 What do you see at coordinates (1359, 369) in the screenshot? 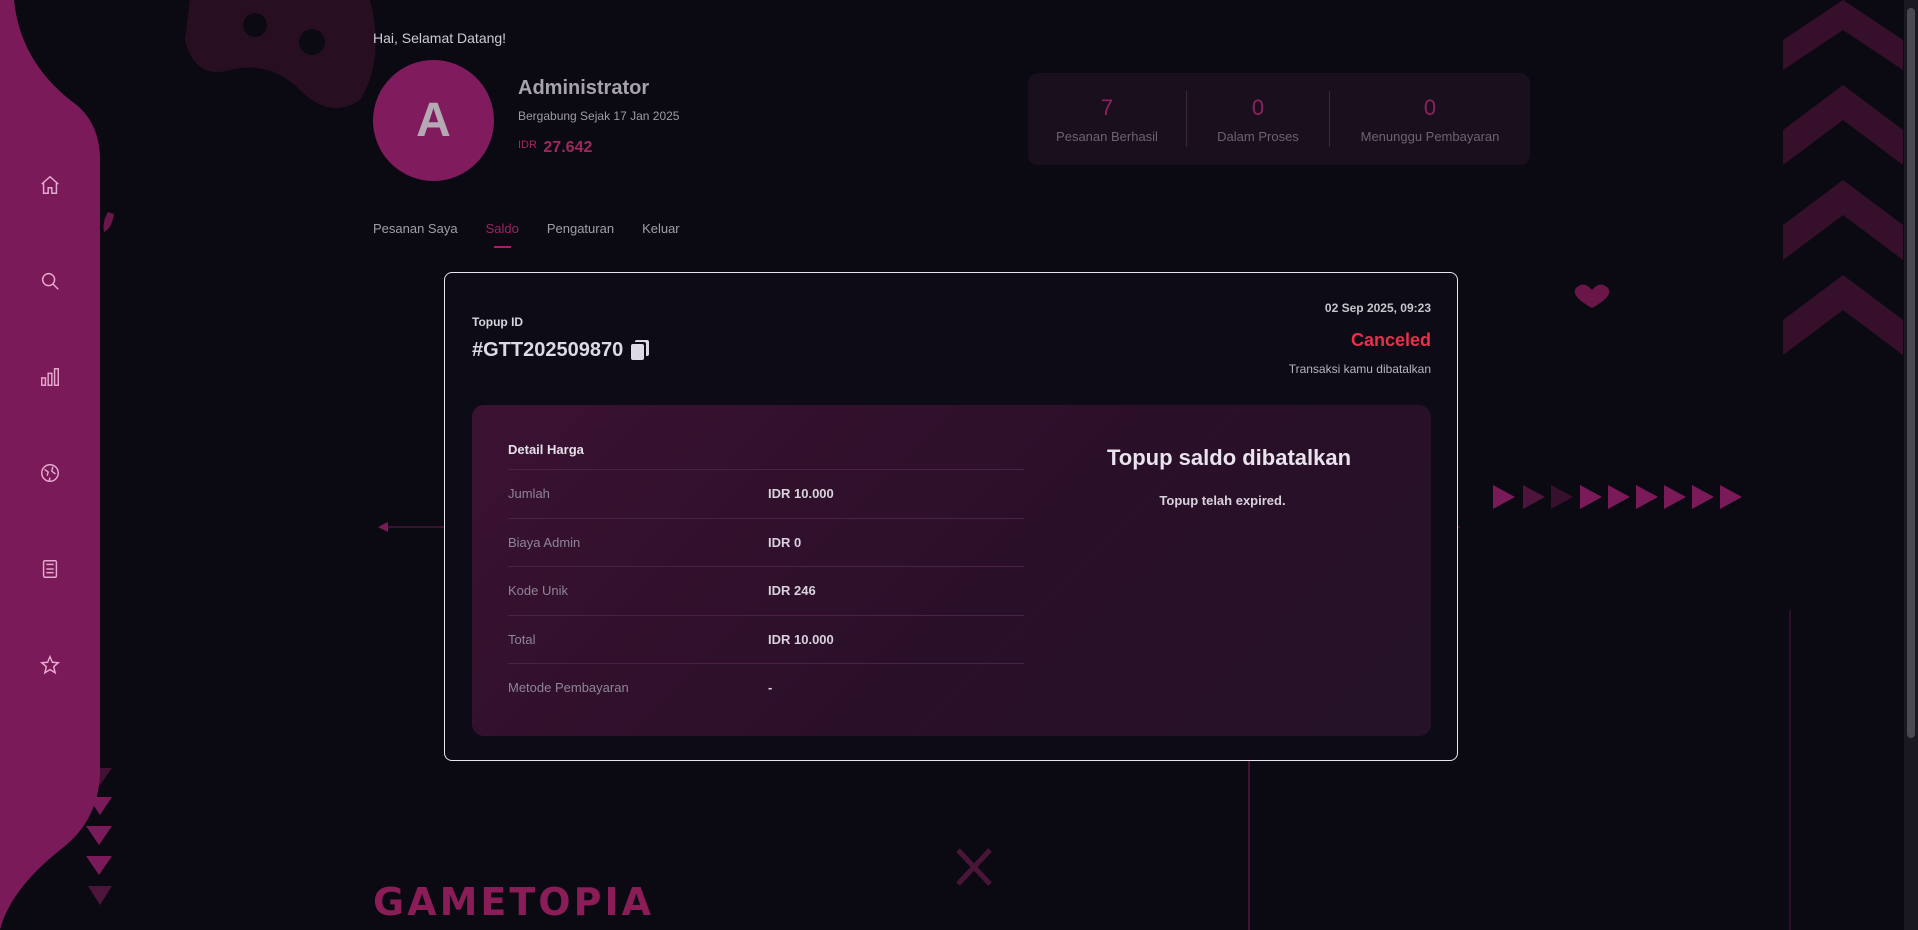
I see `status-description: Transaksi kamu dibatalkan` at bounding box center [1359, 369].